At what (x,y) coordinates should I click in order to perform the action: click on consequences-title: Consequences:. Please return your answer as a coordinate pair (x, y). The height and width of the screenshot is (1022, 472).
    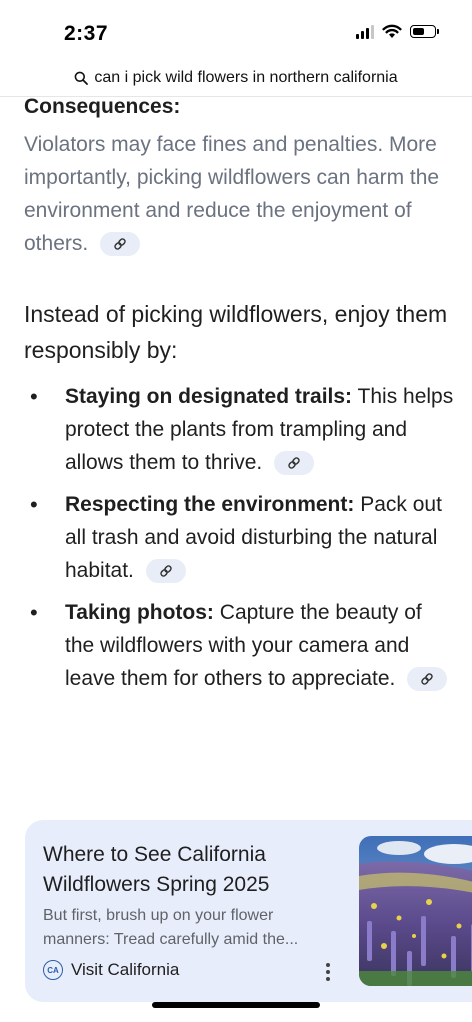
    Looking at the image, I should click on (102, 106).